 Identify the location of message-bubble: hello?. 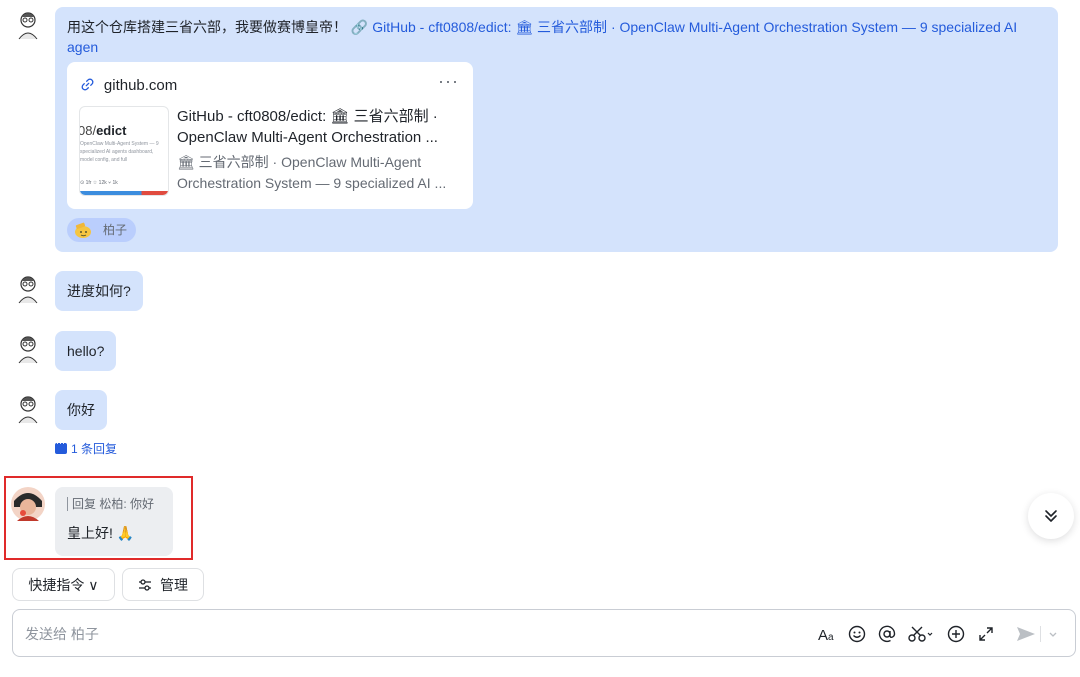
(86, 351).